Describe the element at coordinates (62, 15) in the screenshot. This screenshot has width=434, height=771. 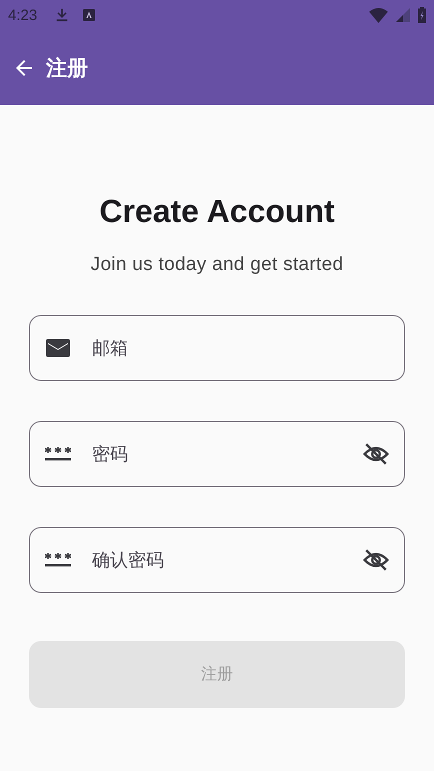
I see `download-icon` at that location.